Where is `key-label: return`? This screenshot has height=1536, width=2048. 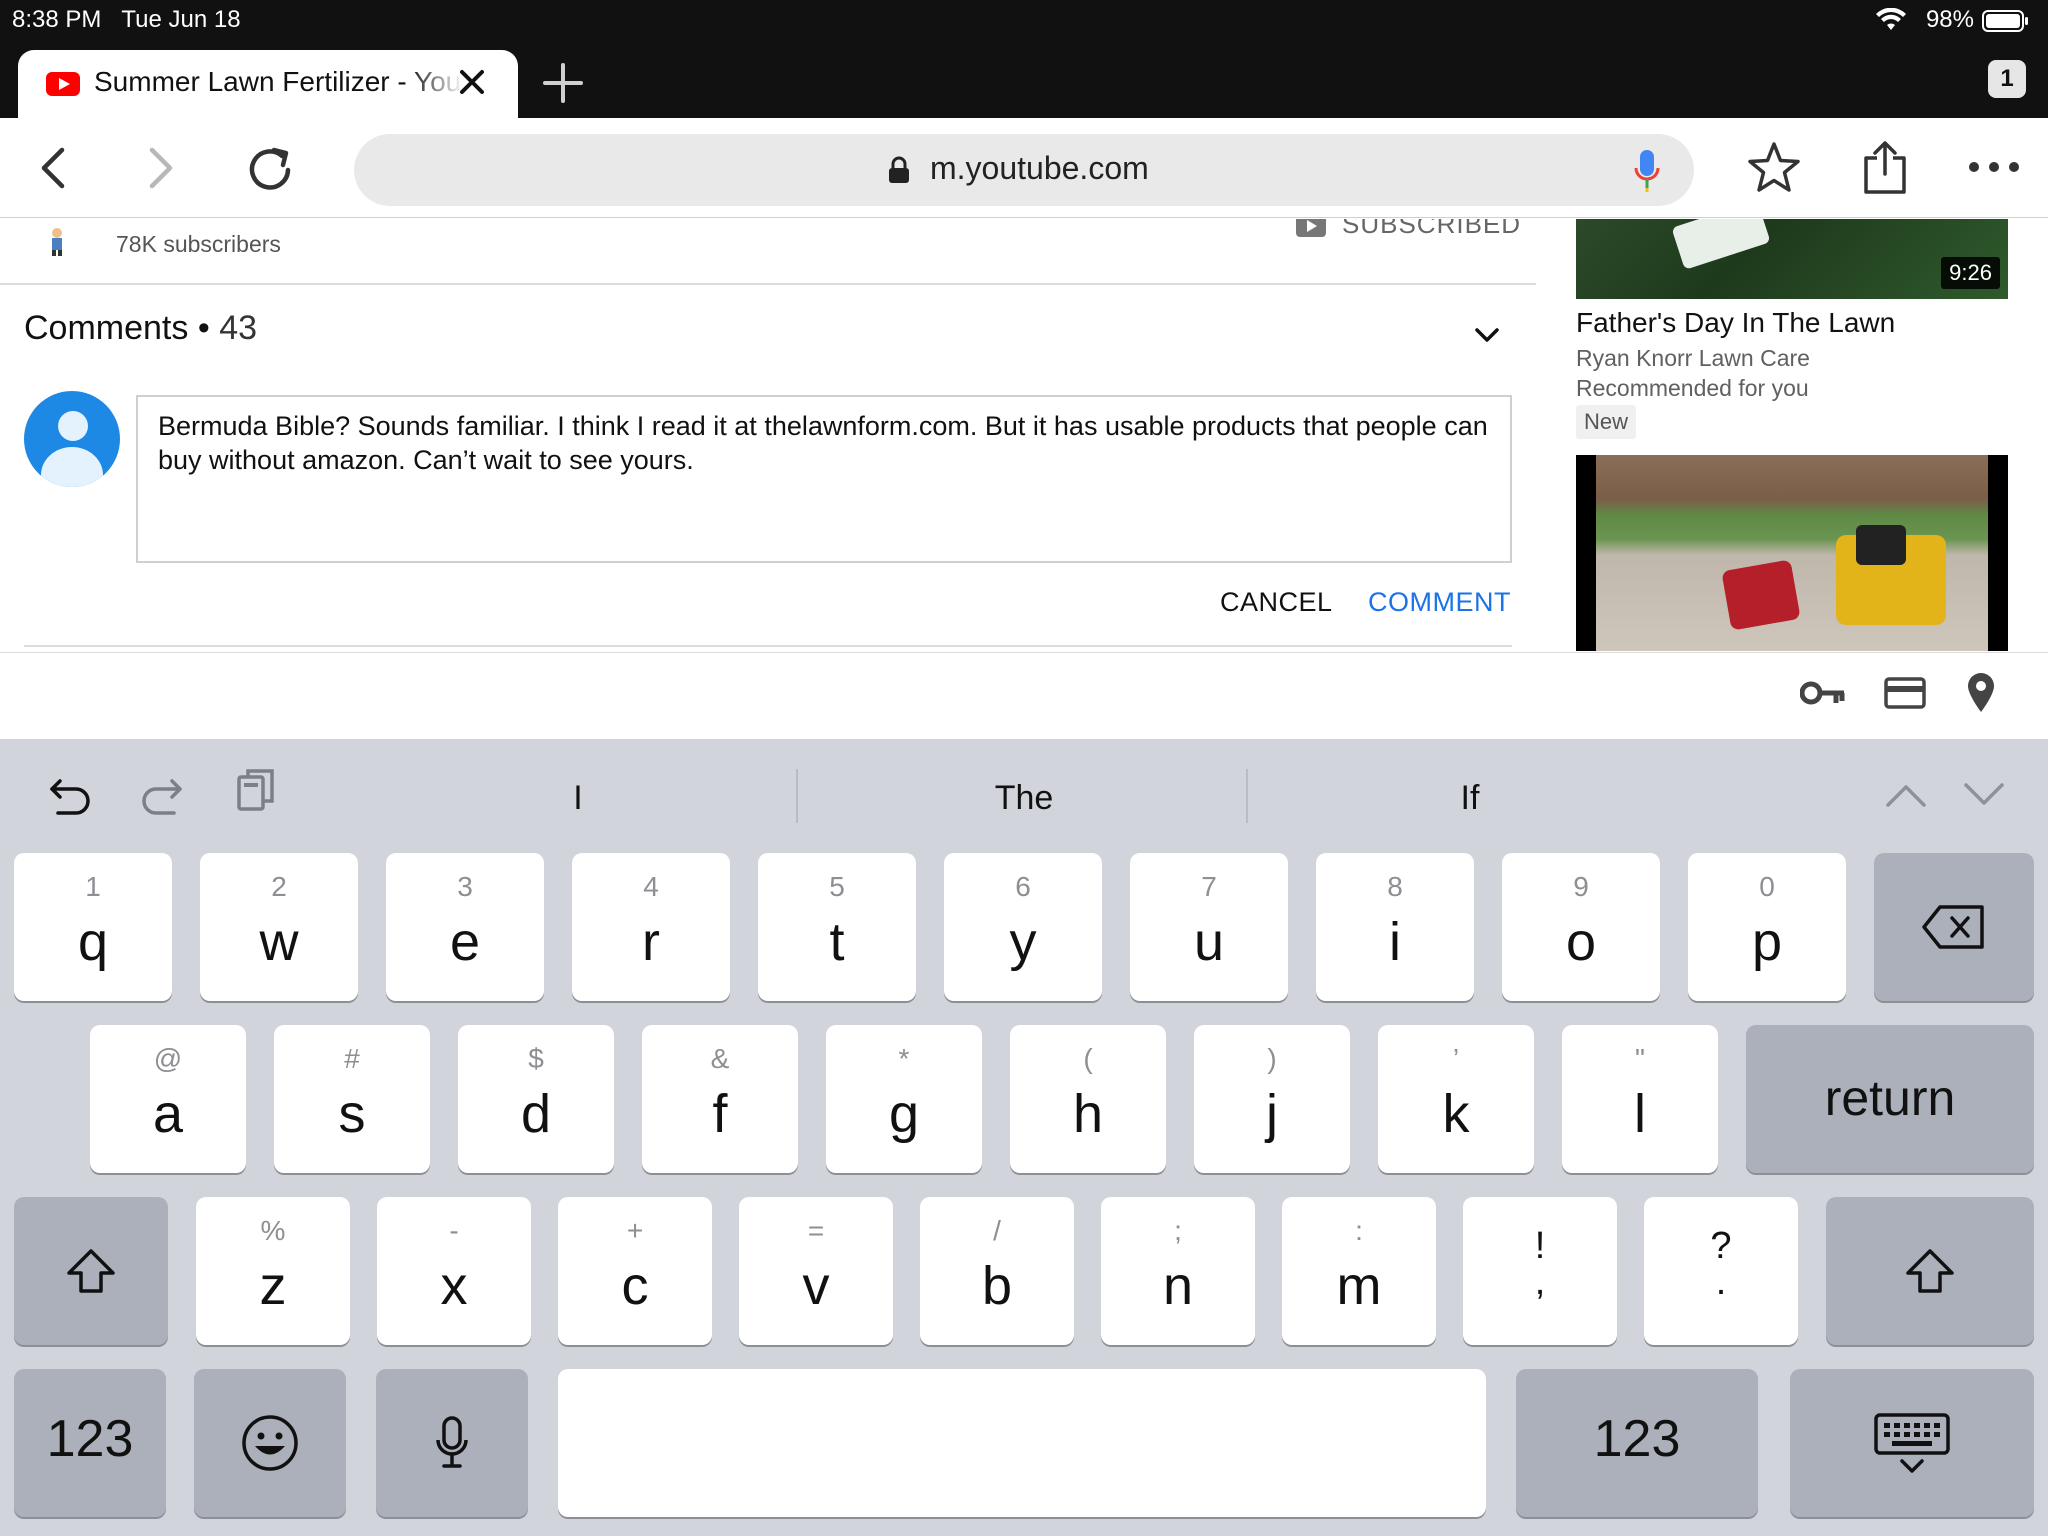
key-label: return is located at coordinates (1890, 1098).